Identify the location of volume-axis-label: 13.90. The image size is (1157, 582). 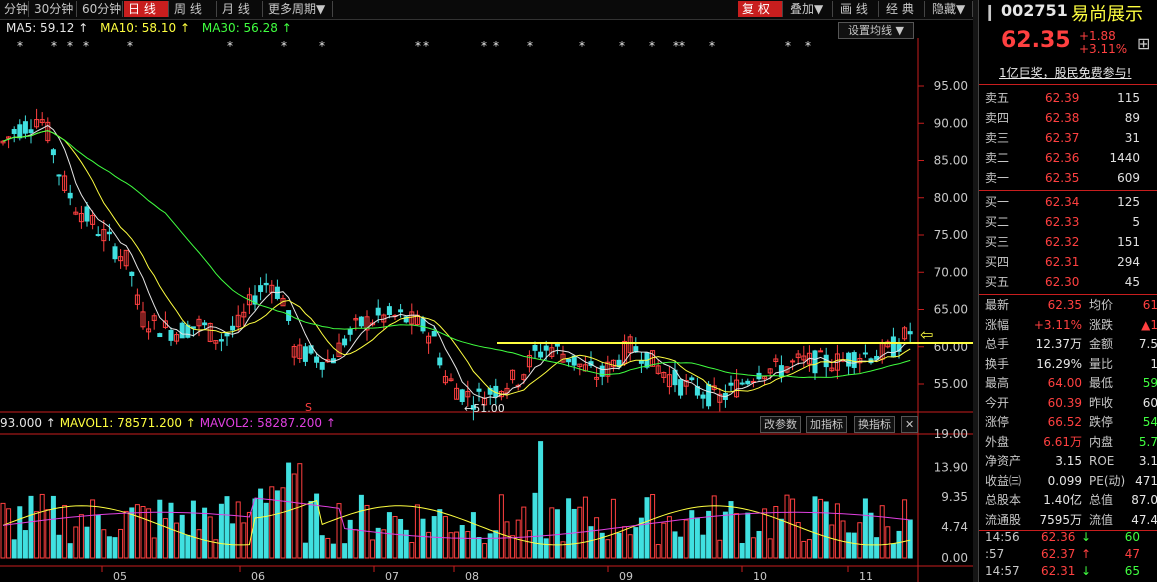
(951, 467).